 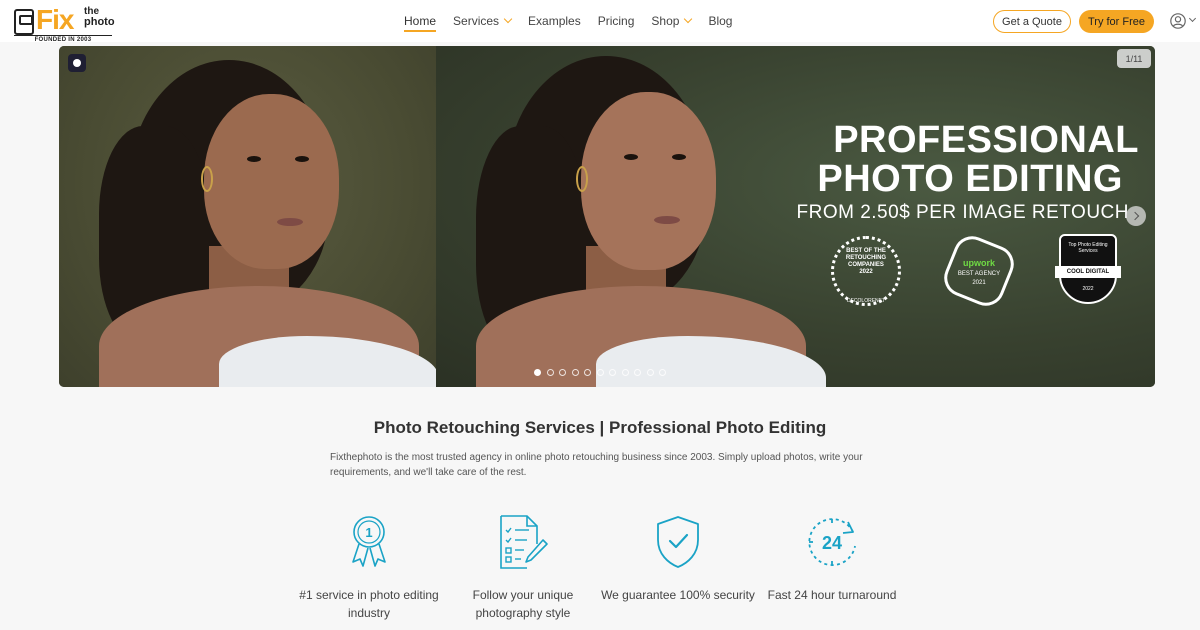 I want to click on camera-logo-icon, so click(x=24, y=22).